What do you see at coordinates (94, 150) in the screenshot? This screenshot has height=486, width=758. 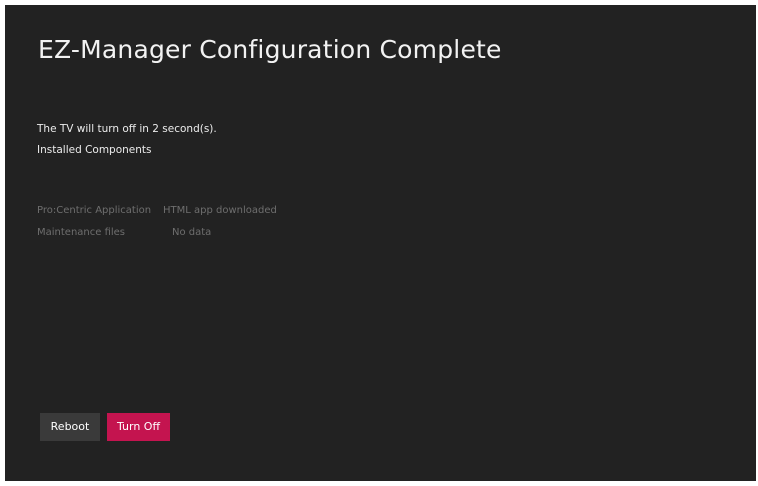 I see `installed-components-heading: Installed Components` at bounding box center [94, 150].